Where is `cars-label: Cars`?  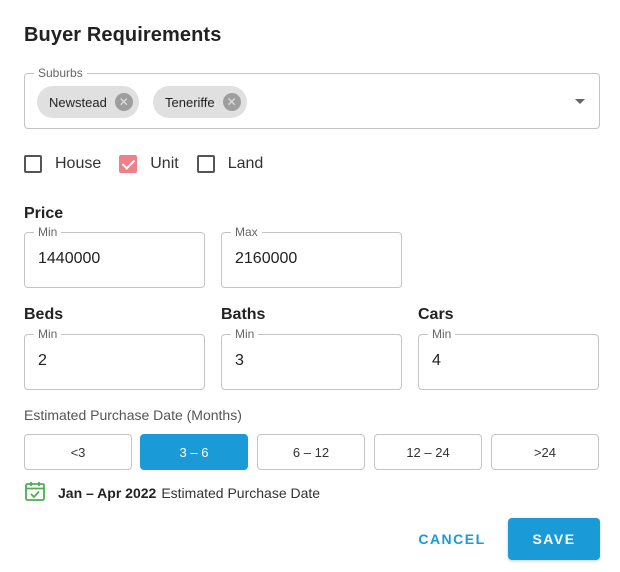
cars-label: Cars is located at coordinates (436, 314).